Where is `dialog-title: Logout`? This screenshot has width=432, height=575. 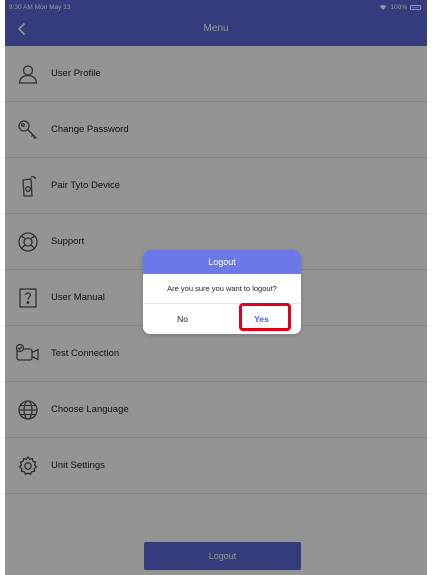
dialog-title: Logout is located at coordinates (222, 262).